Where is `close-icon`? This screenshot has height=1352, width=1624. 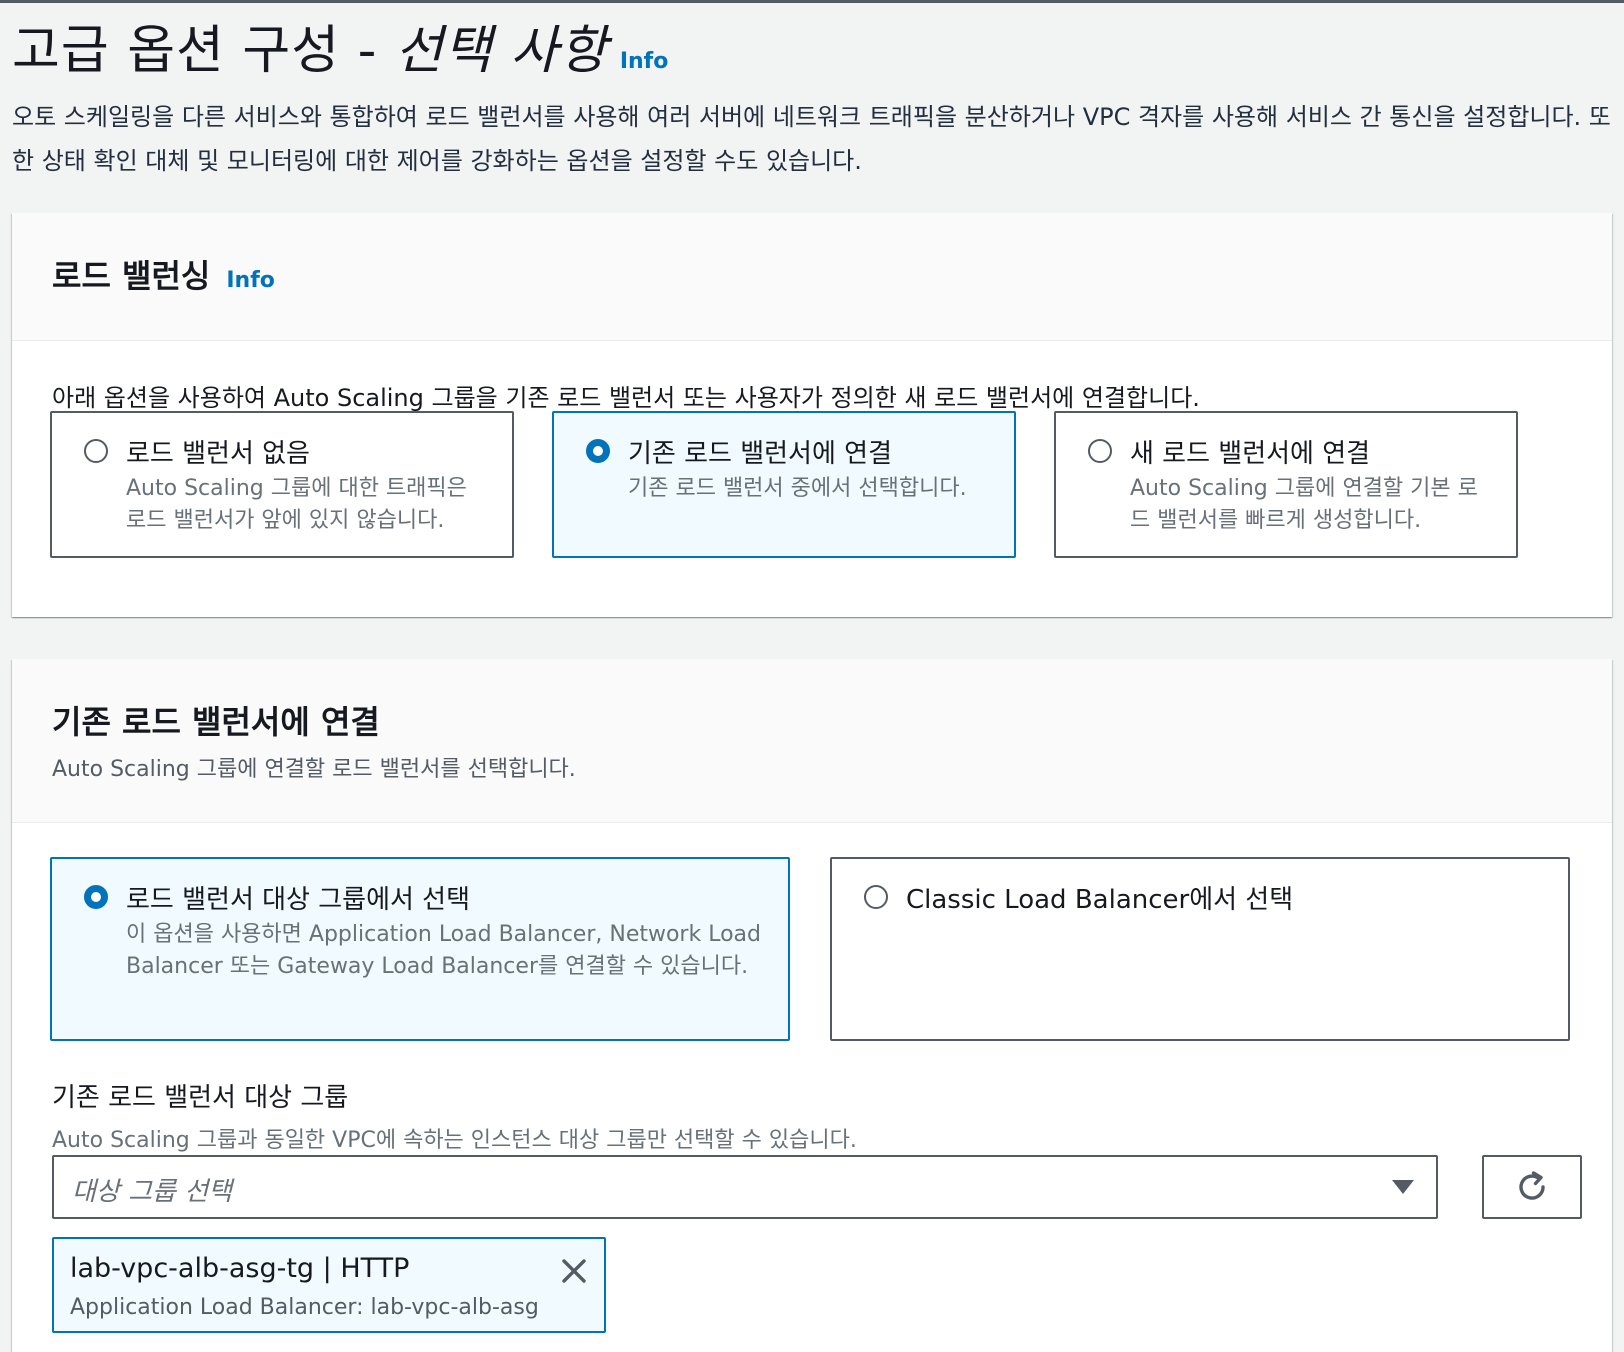
close-icon is located at coordinates (574, 1271).